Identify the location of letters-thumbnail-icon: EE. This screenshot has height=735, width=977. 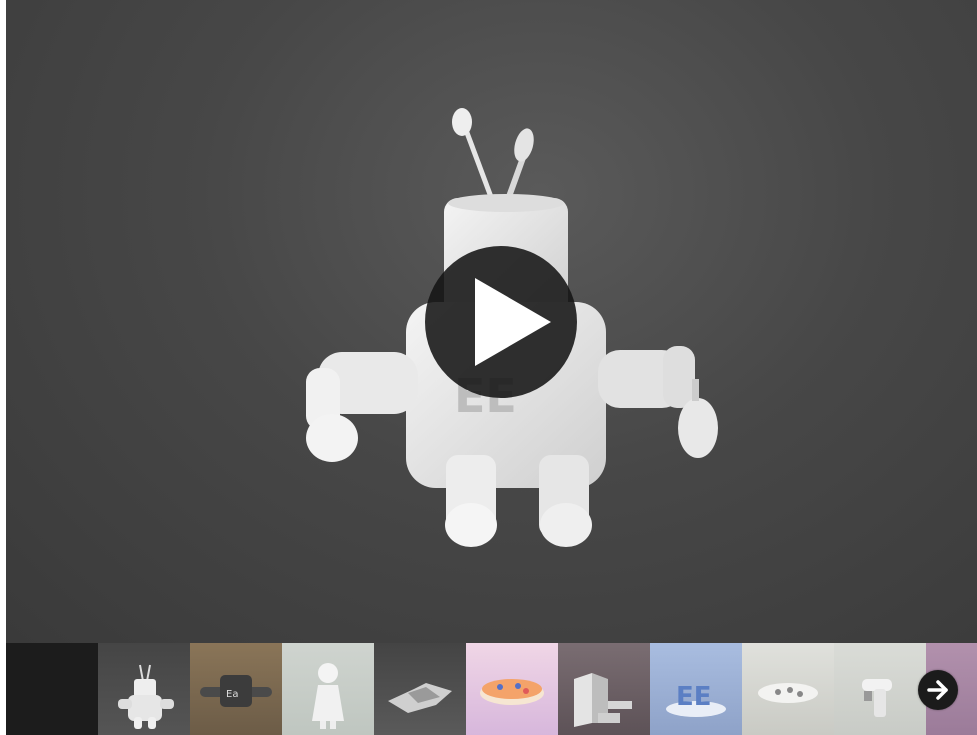
(696, 699).